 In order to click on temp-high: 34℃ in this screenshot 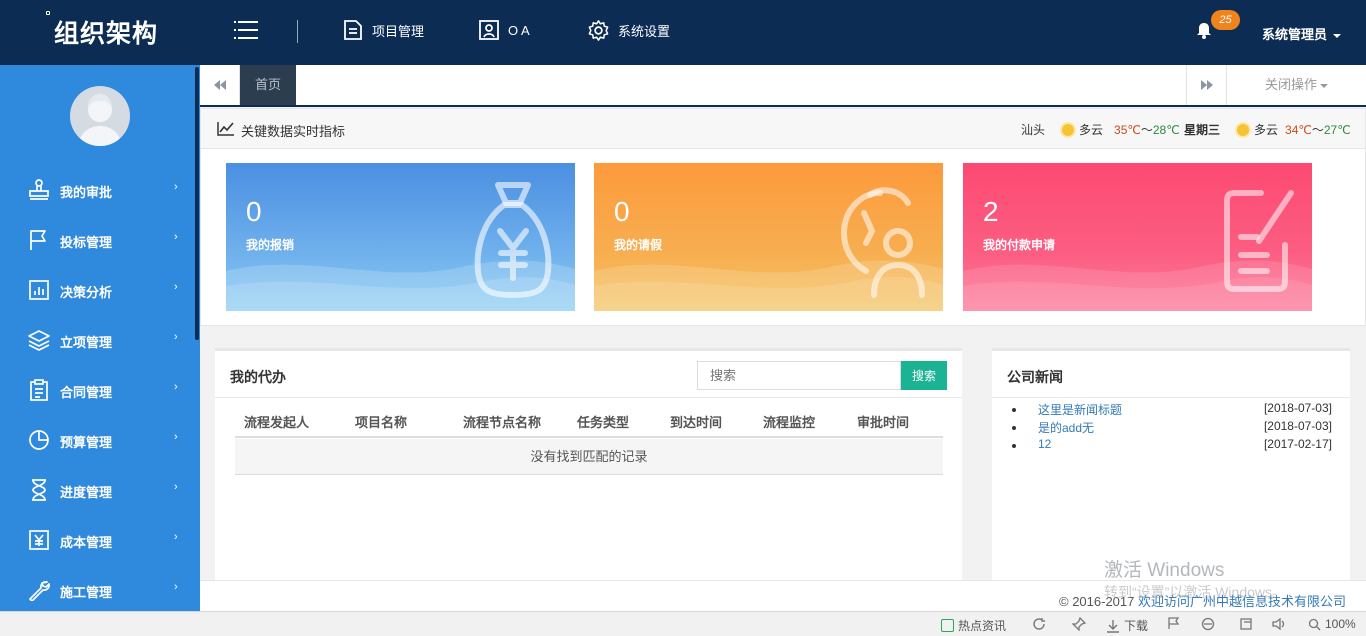, I will do `click(1298, 130)`.